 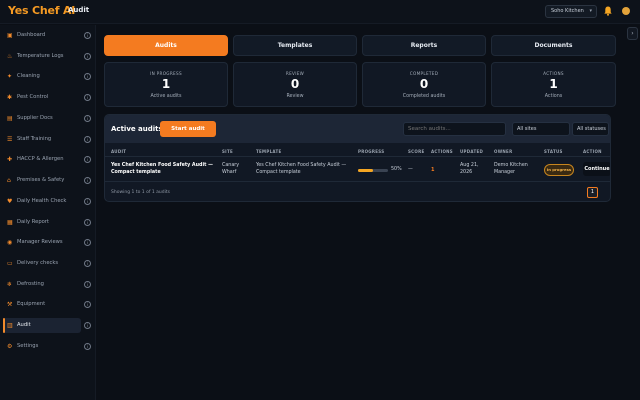 What do you see at coordinates (592, 192) in the screenshot?
I see `pagination-page-button: 1` at bounding box center [592, 192].